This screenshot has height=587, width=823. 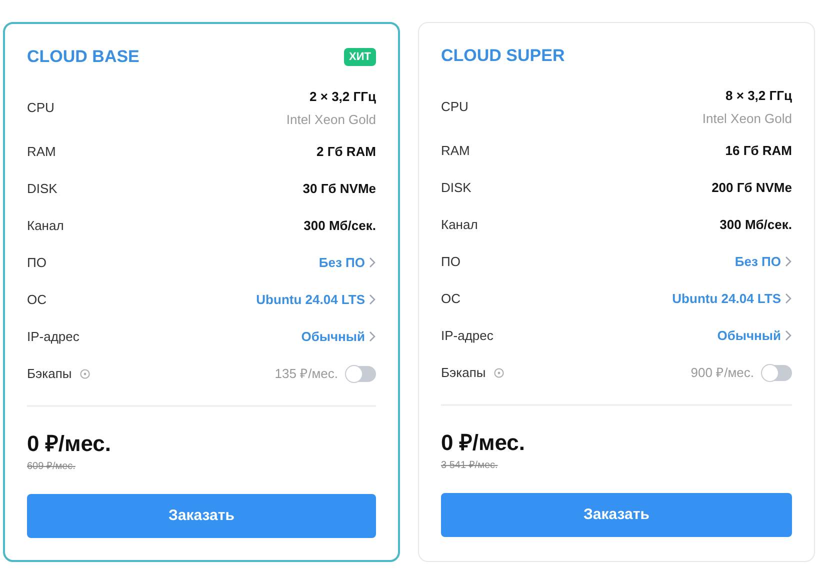 What do you see at coordinates (346, 151) in the screenshot?
I see `spec-value: 2 Гб RAM` at bounding box center [346, 151].